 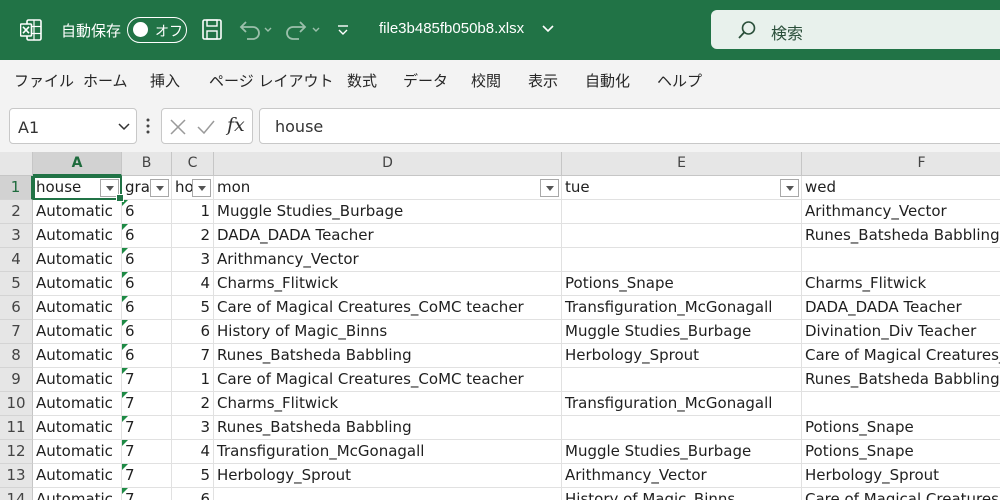 I want to click on row-header: 5, so click(x=16, y=284).